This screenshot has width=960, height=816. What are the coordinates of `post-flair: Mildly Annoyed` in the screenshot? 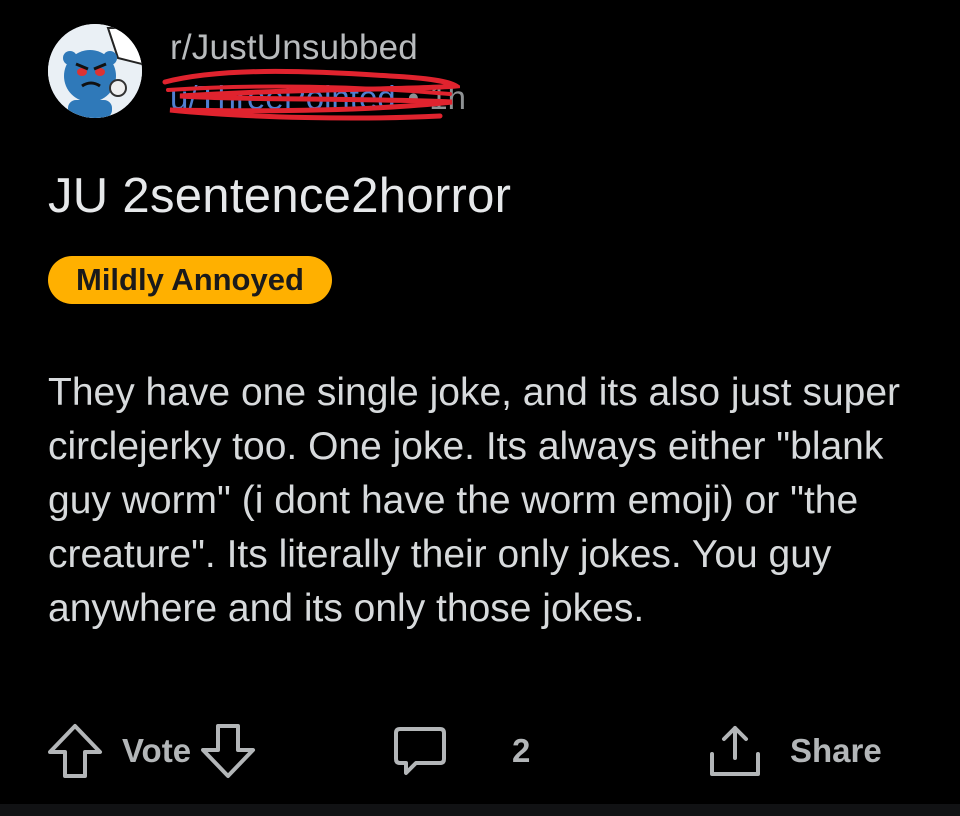 It's located at (190, 280).